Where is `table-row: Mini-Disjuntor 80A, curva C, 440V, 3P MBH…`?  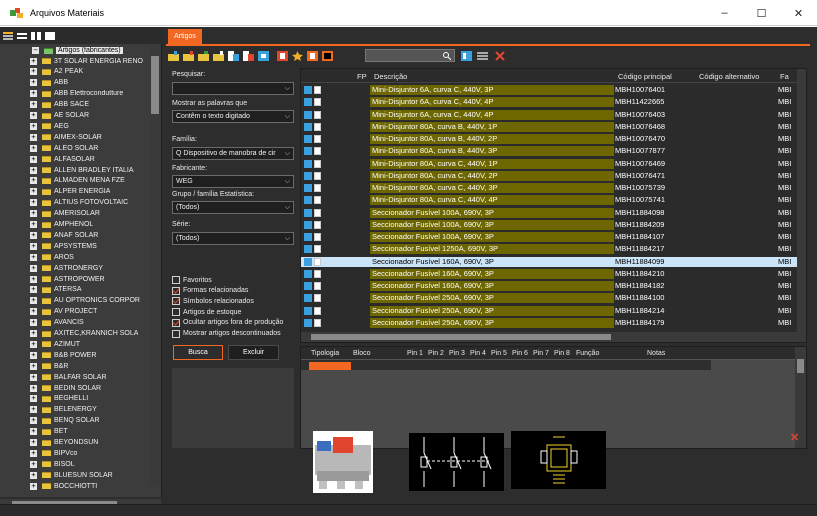 table-row: Mini-Disjuntor 80A, curva C, 440V, 3P MBH… is located at coordinates (549, 188).